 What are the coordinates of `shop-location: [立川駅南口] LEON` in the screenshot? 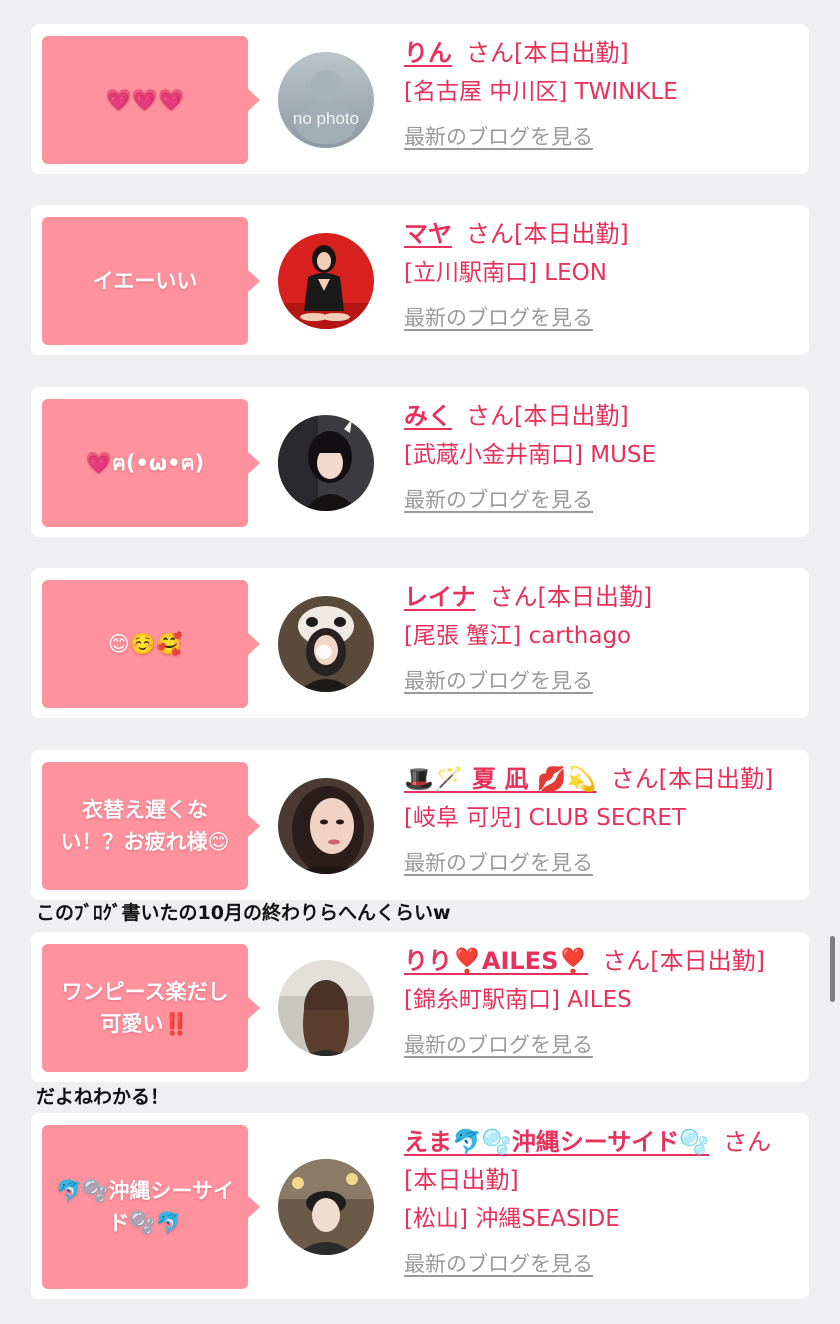 It's located at (505, 273).